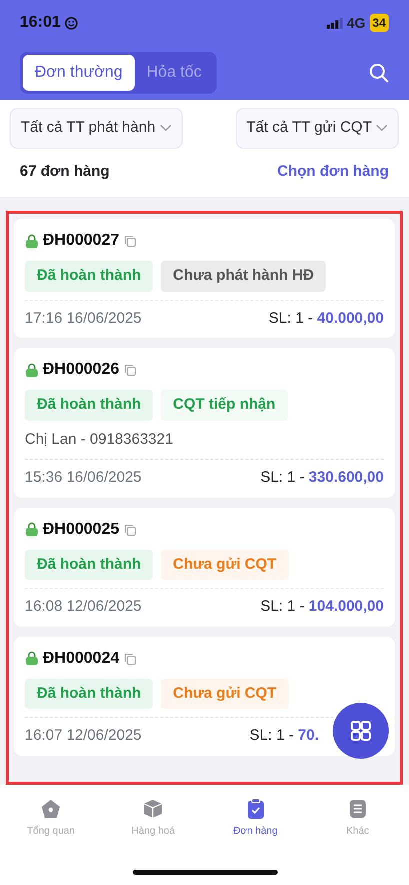  What do you see at coordinates (334, 23) in the screenshot?
I see `signal-icon` at bounding box center [334, 23].